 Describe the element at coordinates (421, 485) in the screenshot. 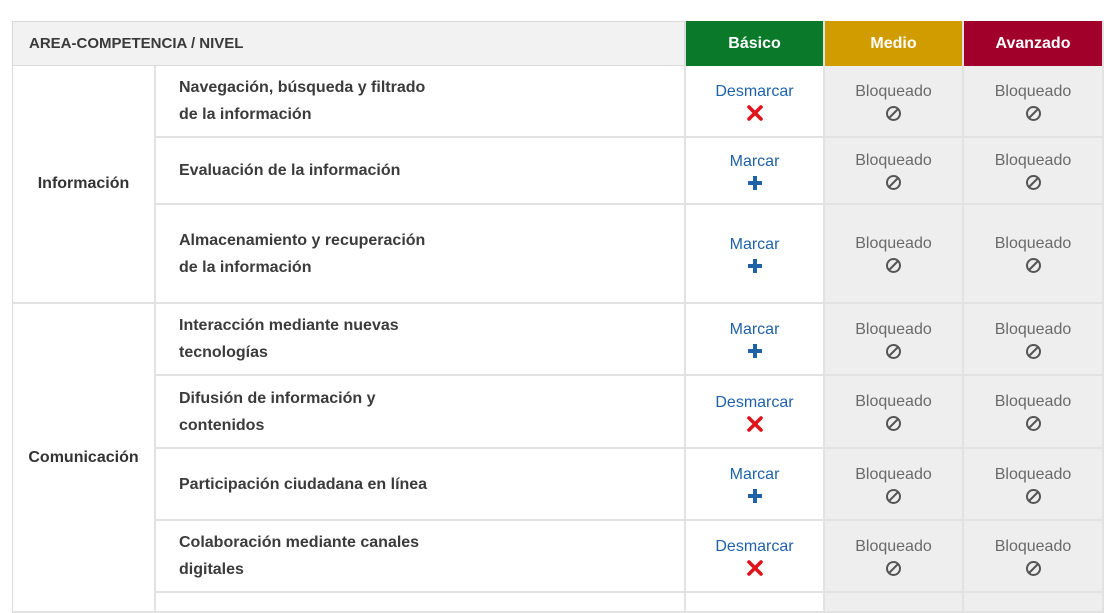

I see `competence-label: Participación ciudadana en línea` at that location.